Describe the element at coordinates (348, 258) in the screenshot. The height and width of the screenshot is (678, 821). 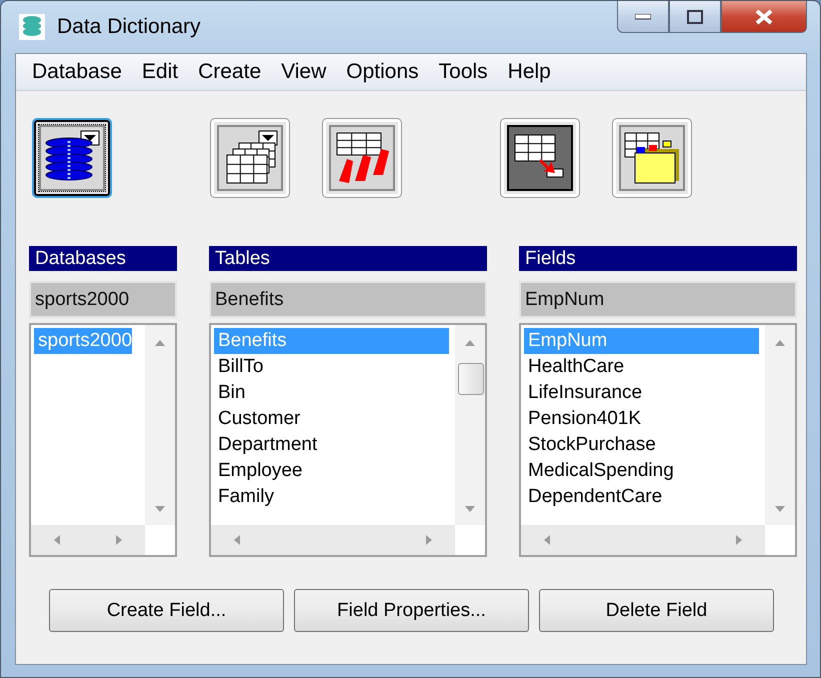
I see `panel-header: Tables` at that location.